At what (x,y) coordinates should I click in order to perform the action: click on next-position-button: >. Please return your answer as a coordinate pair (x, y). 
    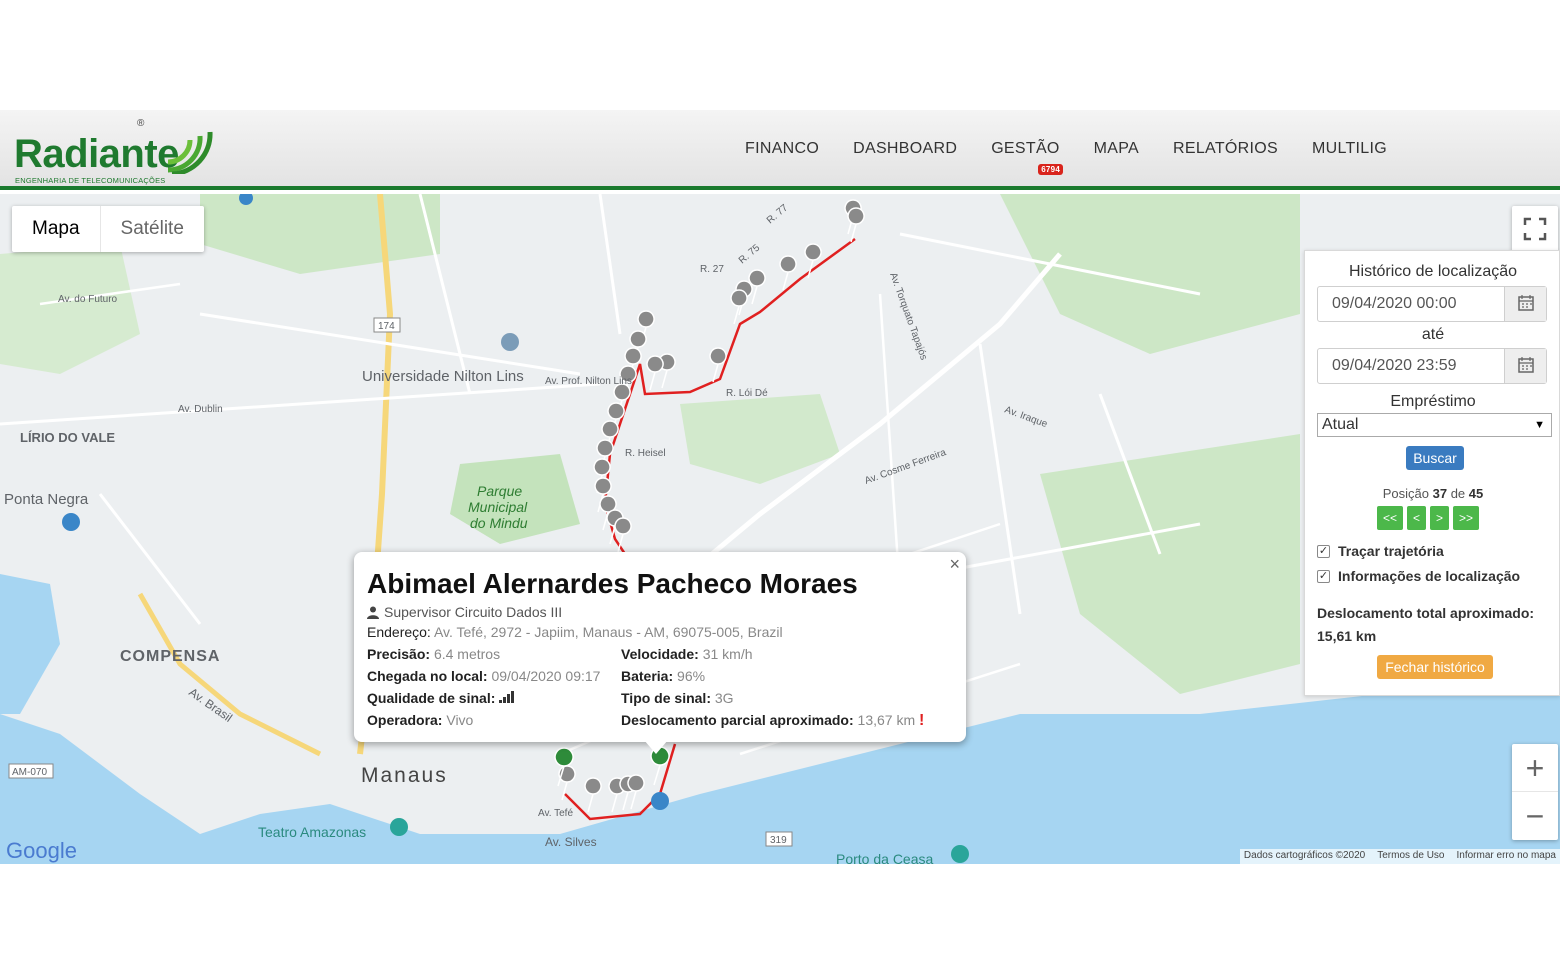
    Looking at the image, I should click on (1440, 518).